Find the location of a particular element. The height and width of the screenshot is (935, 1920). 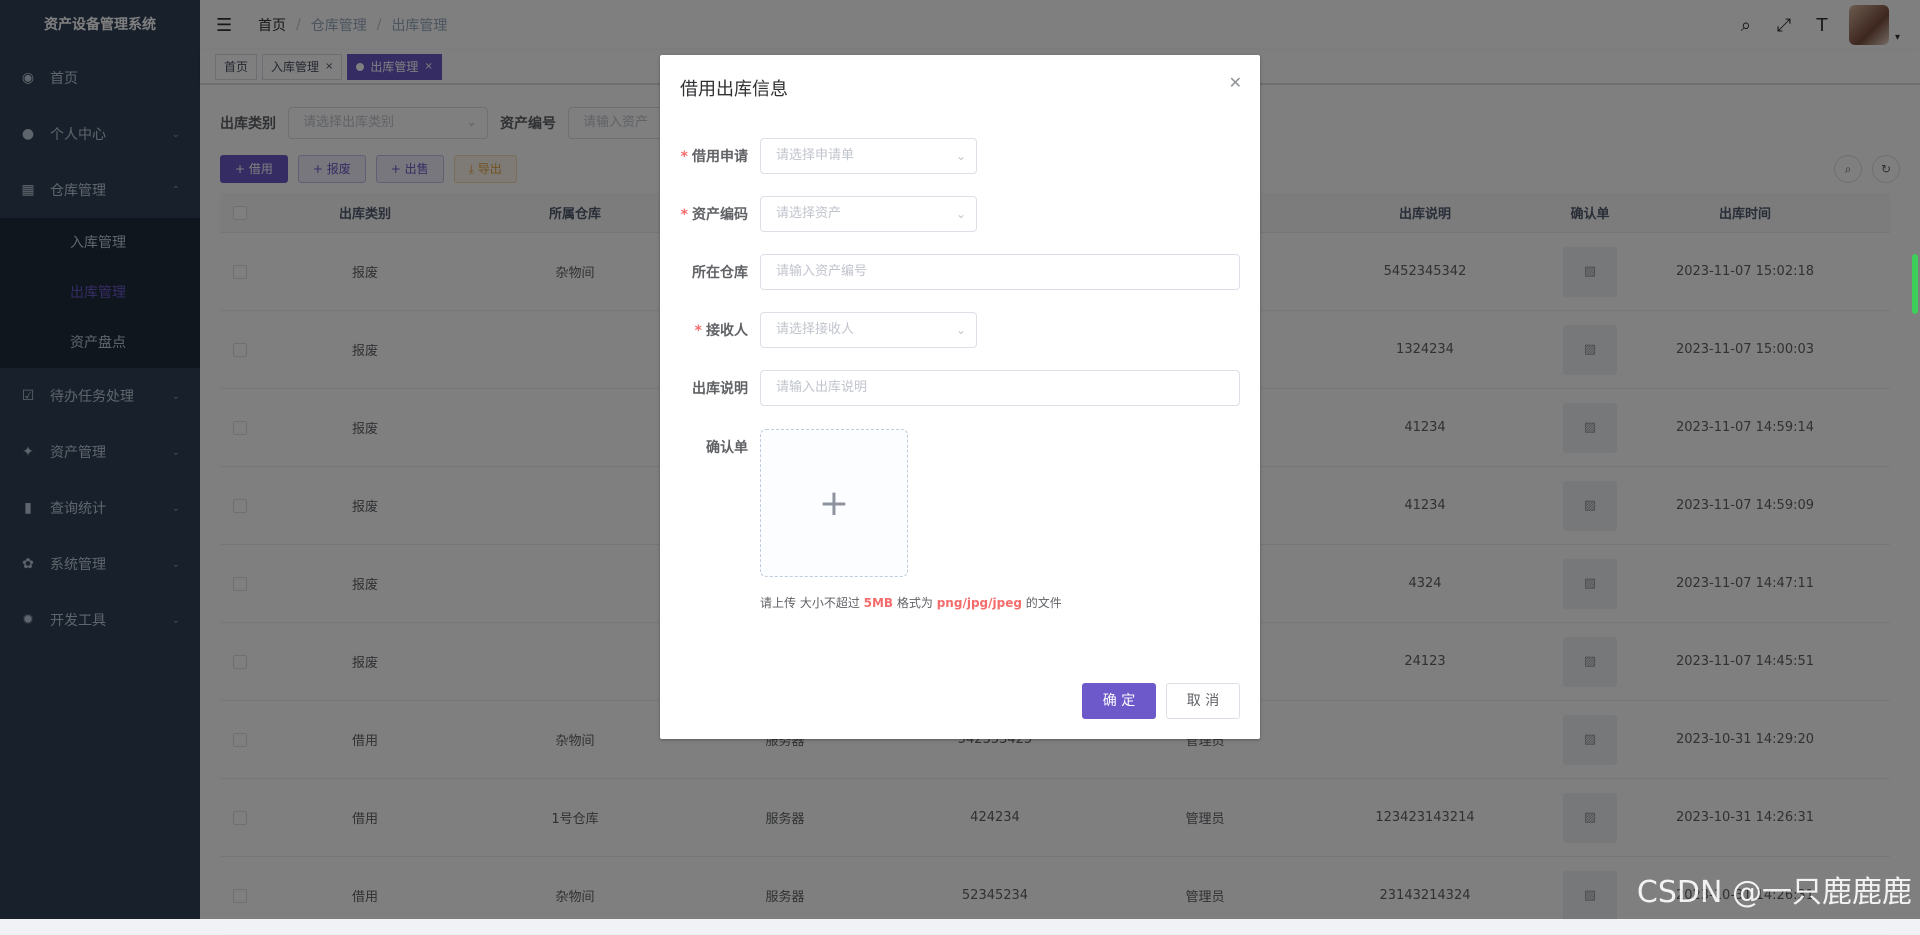

form-label: * 资产编码 is located at coordinates (710, 214).